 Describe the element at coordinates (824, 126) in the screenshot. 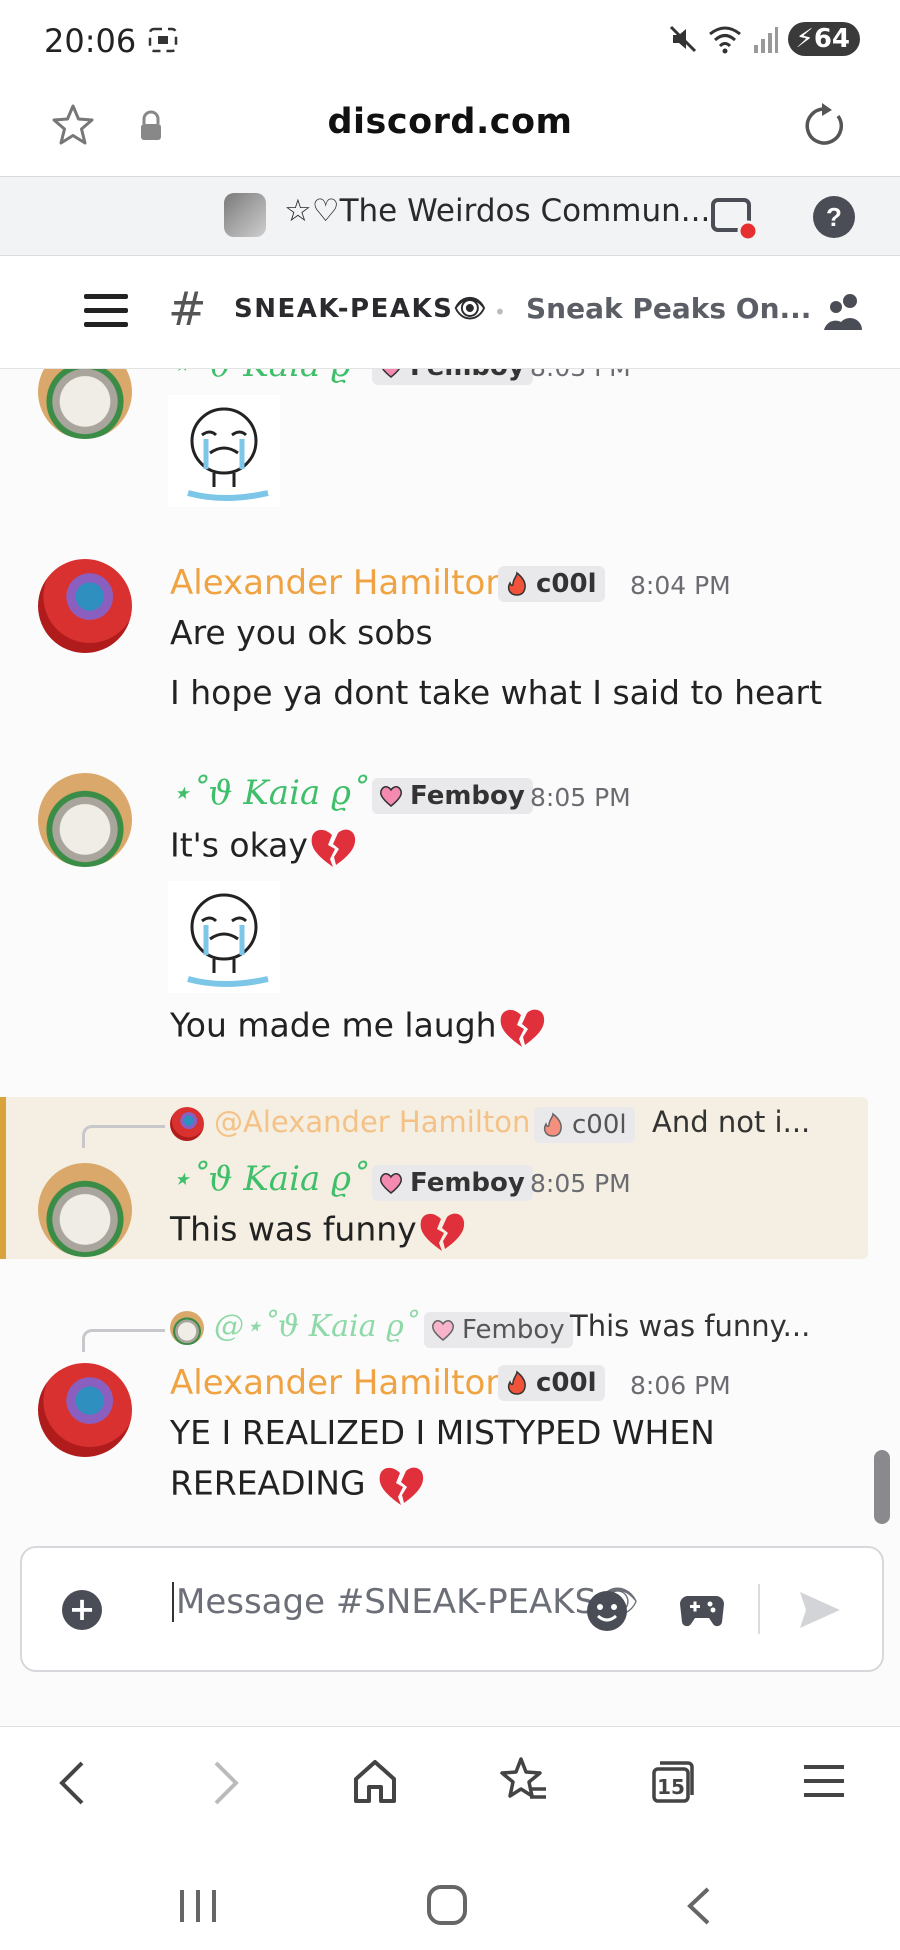

I see `reload-icon` at that location.